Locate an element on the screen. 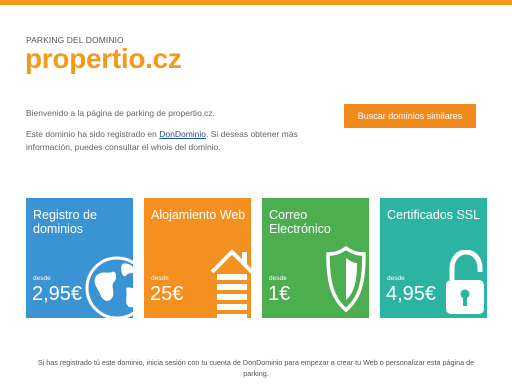 The height and width of the screenshot is (384, 512). card-ssl-certificates: Certificados SSL desde 4,95€ is located at coordinates (433, 258).